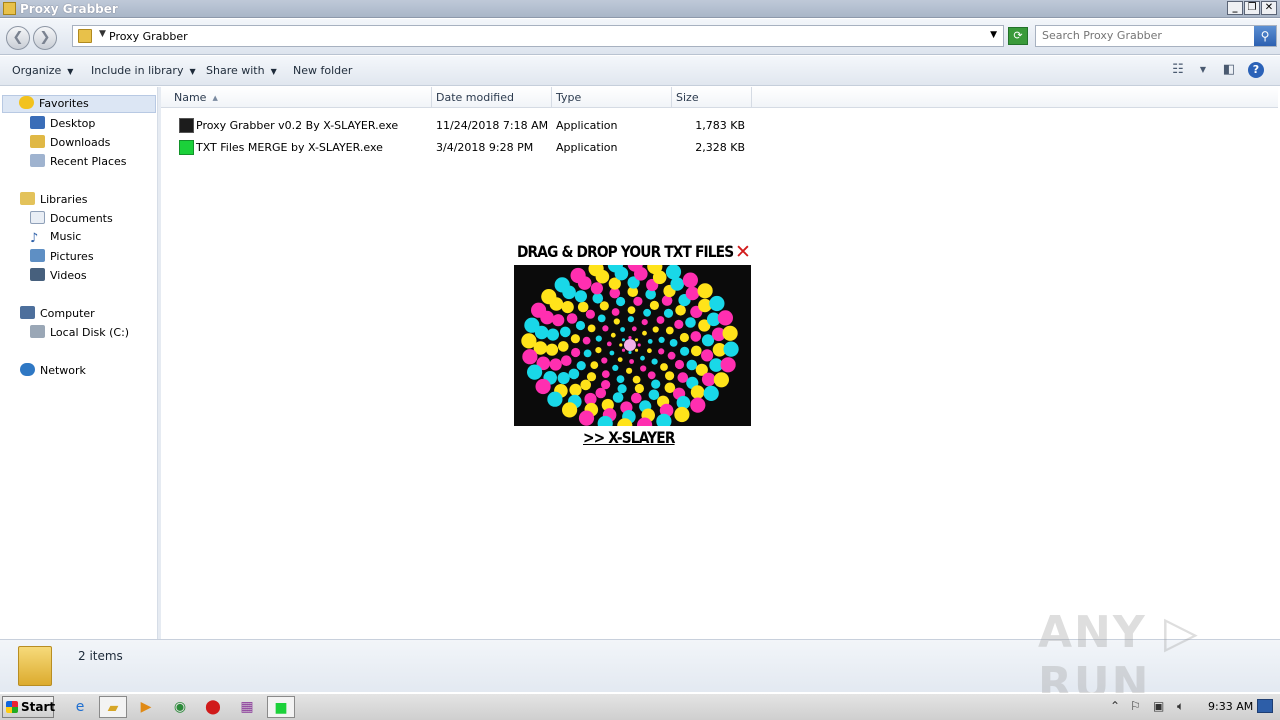 This screenshot has height=720, width=1280. Describe the element at coordinates (1018, 36) in the screenshot. I see `refresh-icon: ⟳` at that location.